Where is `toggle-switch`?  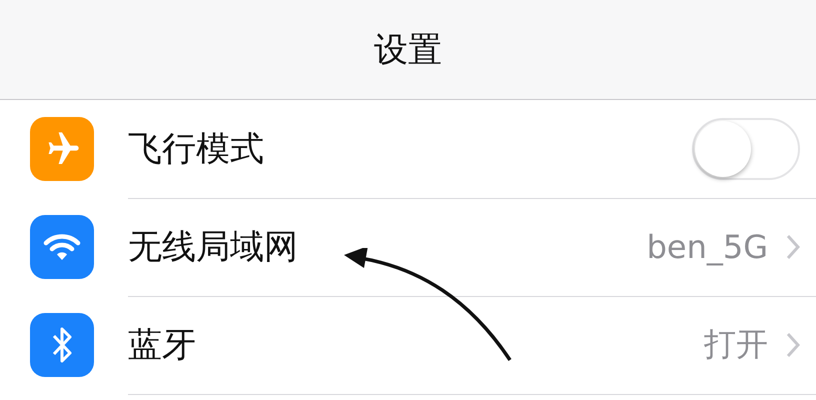 toggle-switch is located at coordinates (746, 149).